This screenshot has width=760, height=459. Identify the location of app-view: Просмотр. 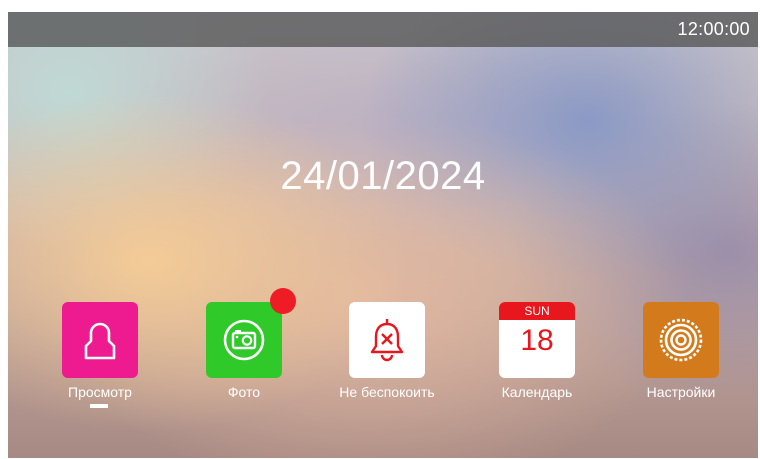
(100, 362).